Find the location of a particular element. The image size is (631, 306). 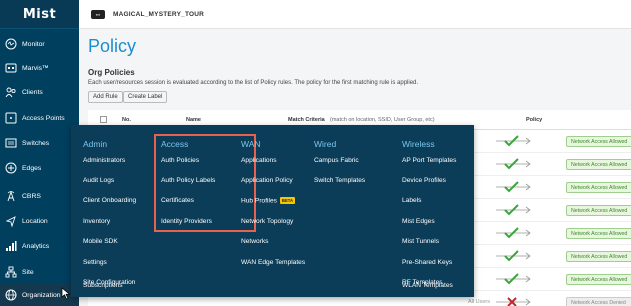

sidebar-item-location: Location is located at coordinates (39, 221).